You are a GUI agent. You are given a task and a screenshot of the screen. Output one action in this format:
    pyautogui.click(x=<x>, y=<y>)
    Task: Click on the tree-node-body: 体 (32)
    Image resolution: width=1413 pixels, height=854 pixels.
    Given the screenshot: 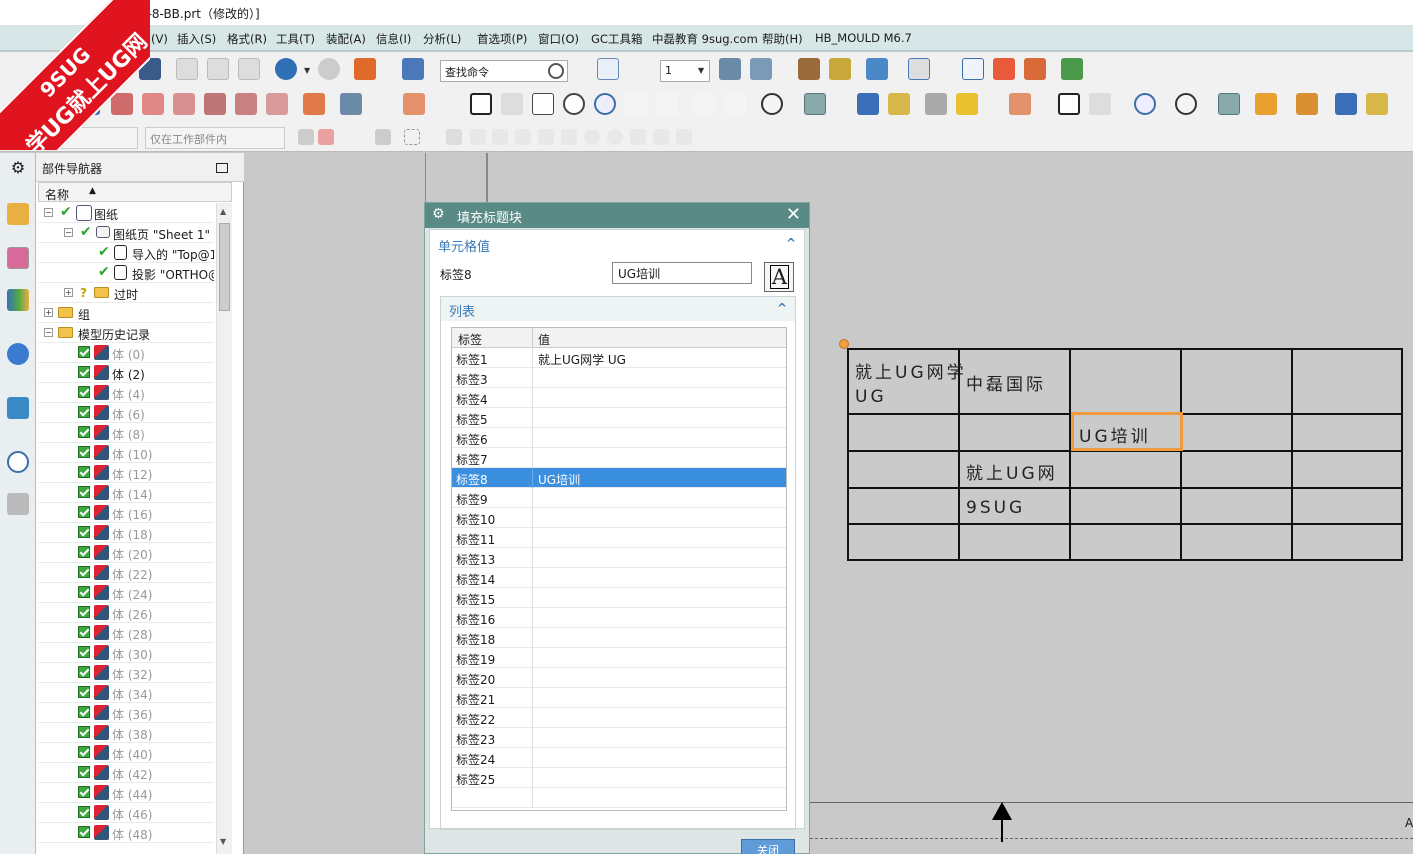 What is the action you would take?
    pyautogui.click(x=126, y=673)
    